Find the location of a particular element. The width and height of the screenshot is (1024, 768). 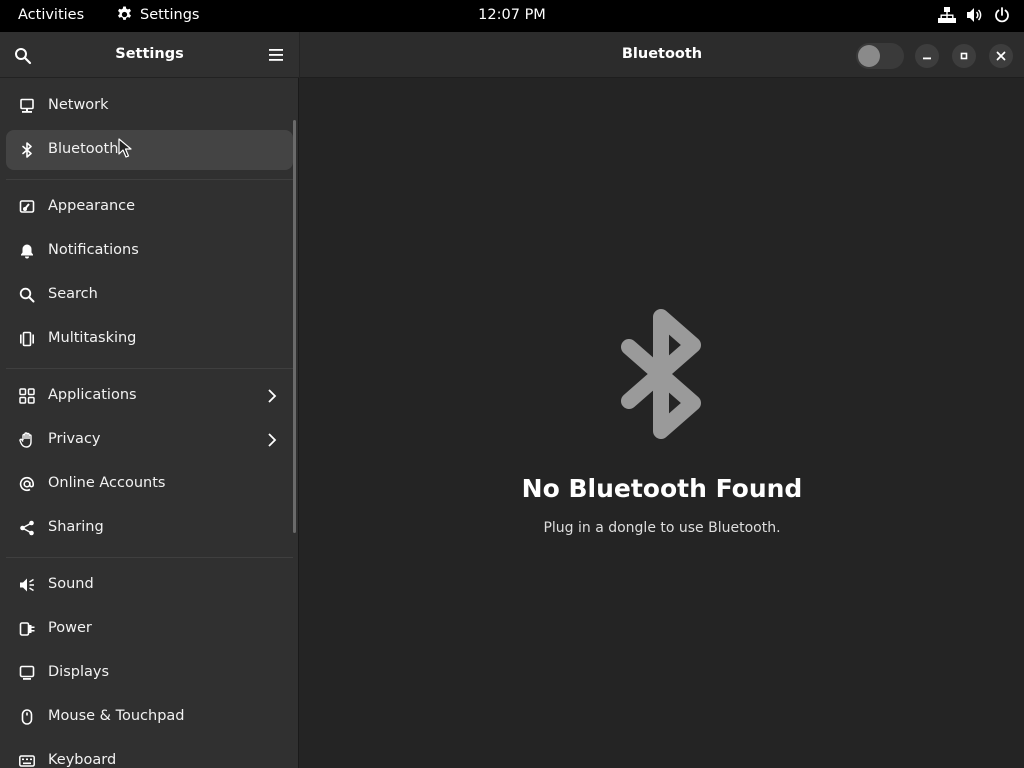

sidebar-item-label: Privacy is located at coordinates (74, 439).